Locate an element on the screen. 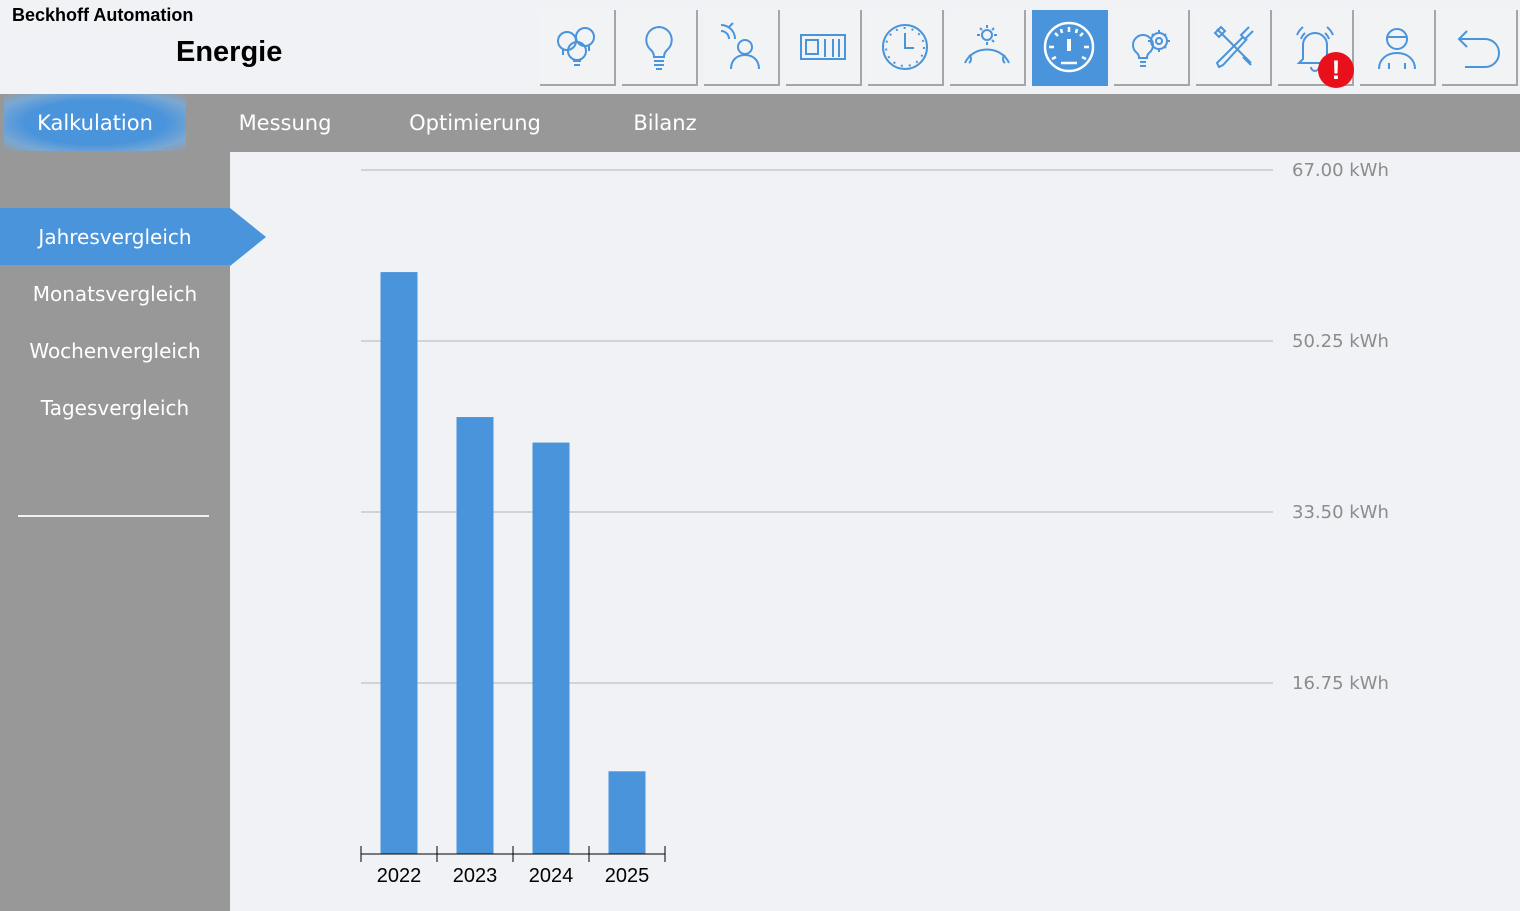 This screenshot has width=1520, height=911. clock-icon is located at coordinates (905, 47).